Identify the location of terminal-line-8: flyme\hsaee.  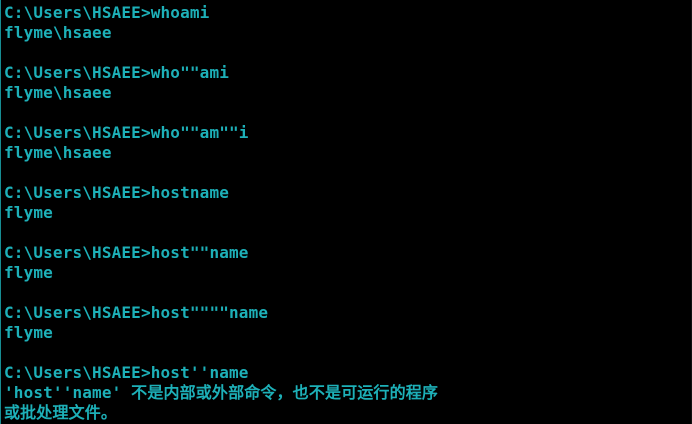
(58, 152).